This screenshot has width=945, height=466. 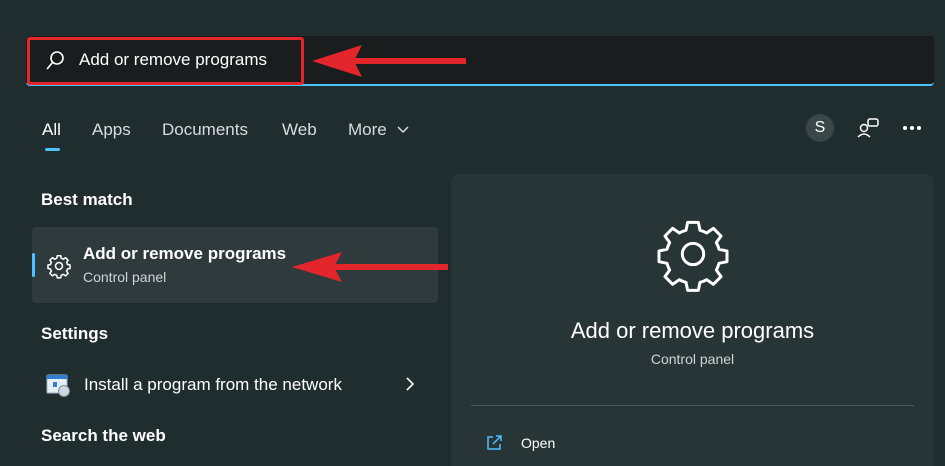 I want to click on people-icon, so click(x=868, y=128).